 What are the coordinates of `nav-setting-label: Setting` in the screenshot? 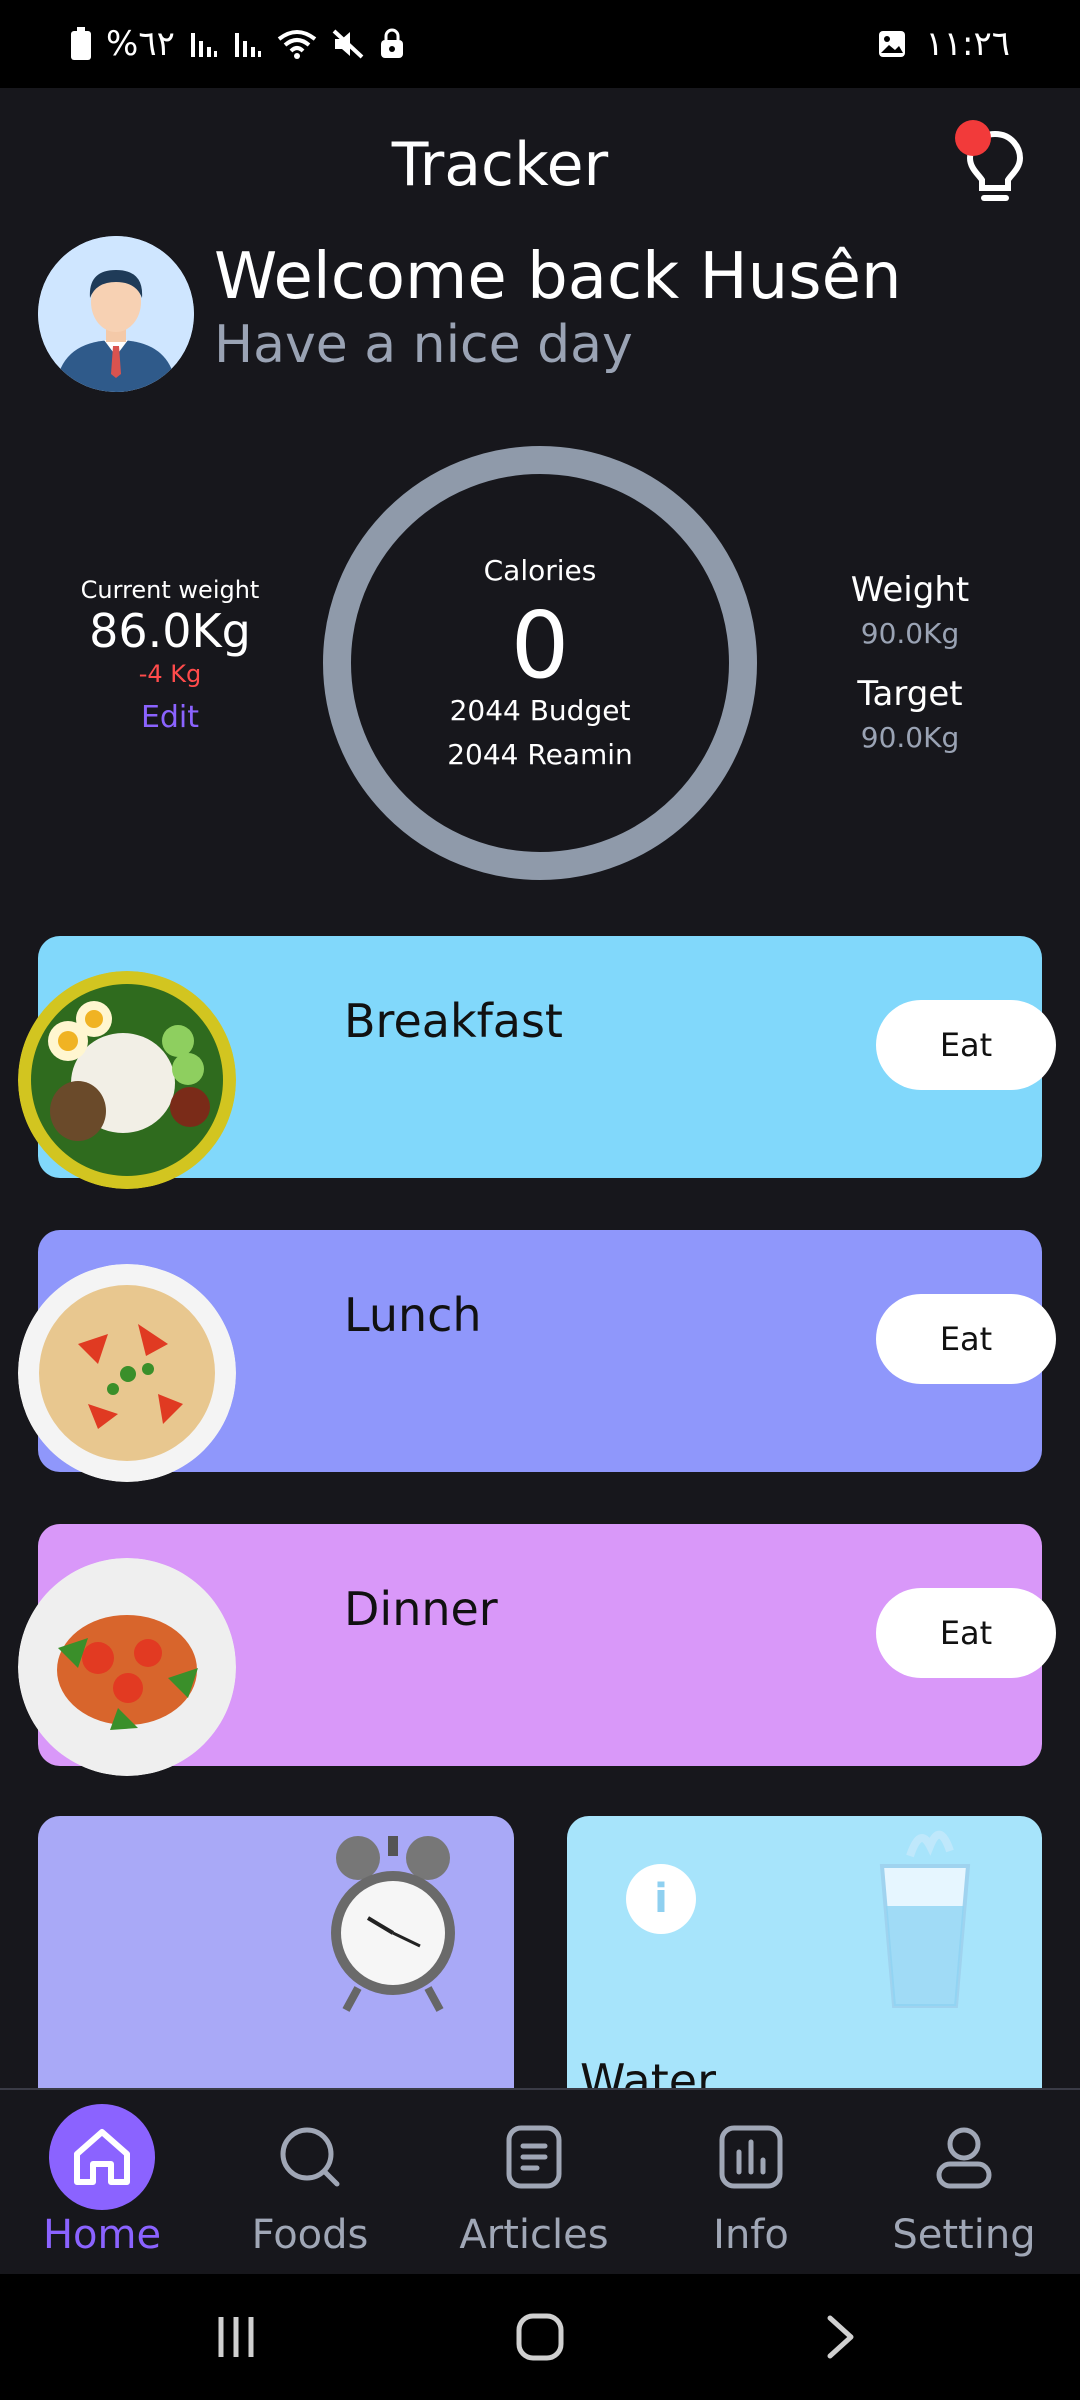 It's located at (964, 2235).